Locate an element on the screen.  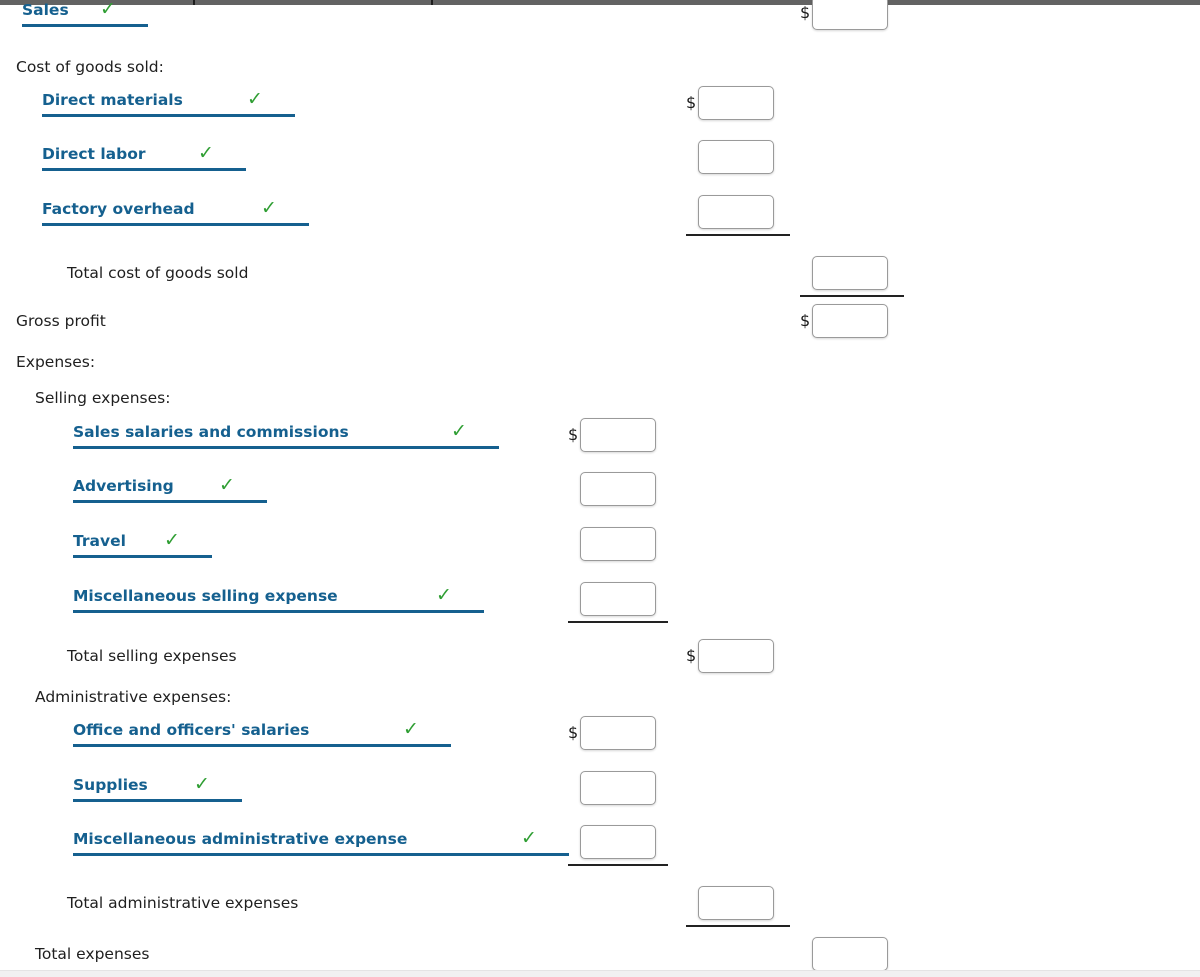
amount-cell-factory-overhead-col2: $ is located at coordinates (730, 212).